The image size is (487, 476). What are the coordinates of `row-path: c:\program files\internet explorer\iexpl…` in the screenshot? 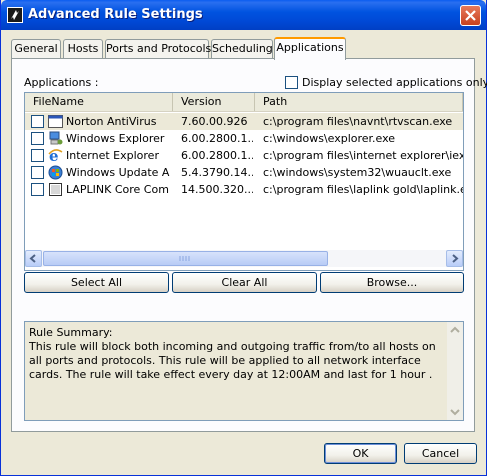 It's located at (363, 155).